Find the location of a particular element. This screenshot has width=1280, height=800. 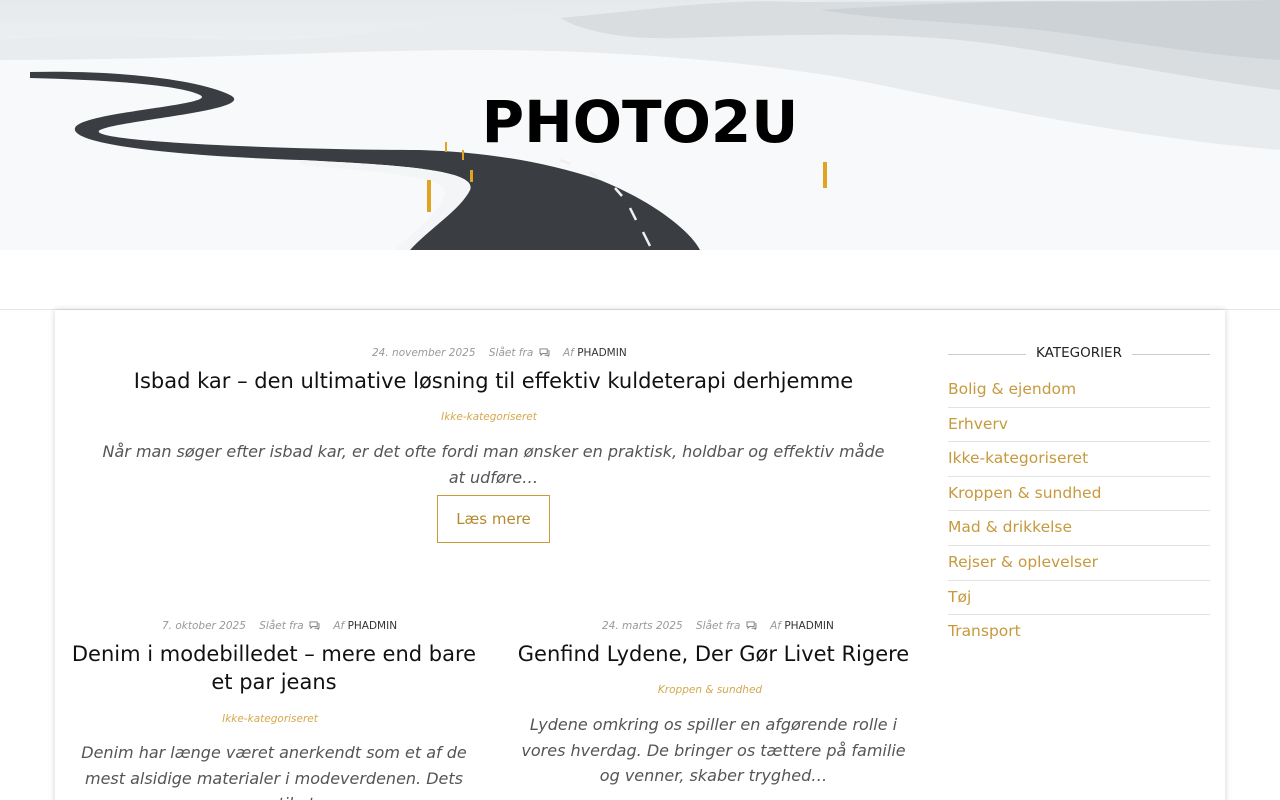

post-meta: 24. november 2025 Slået fra Af PHADMIN is located at coordinates (499, 353).